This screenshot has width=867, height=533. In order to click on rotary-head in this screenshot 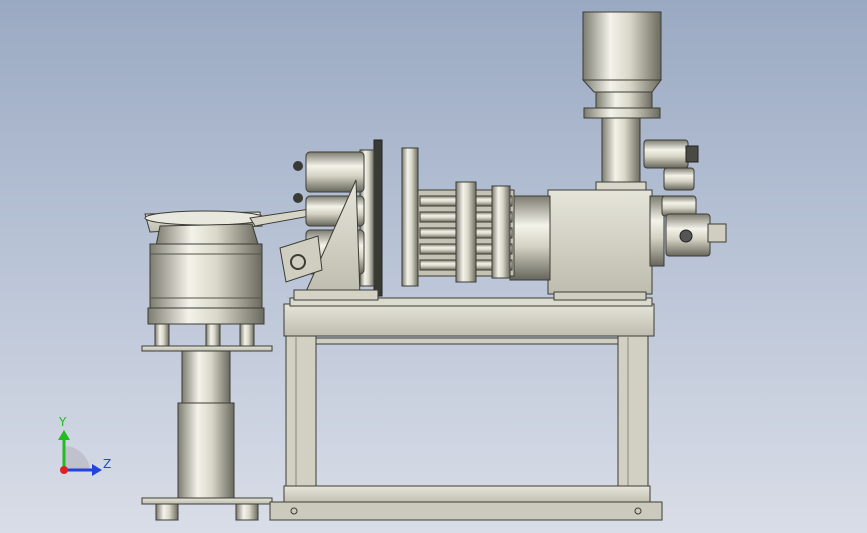, I will do `click(437, 218)`.